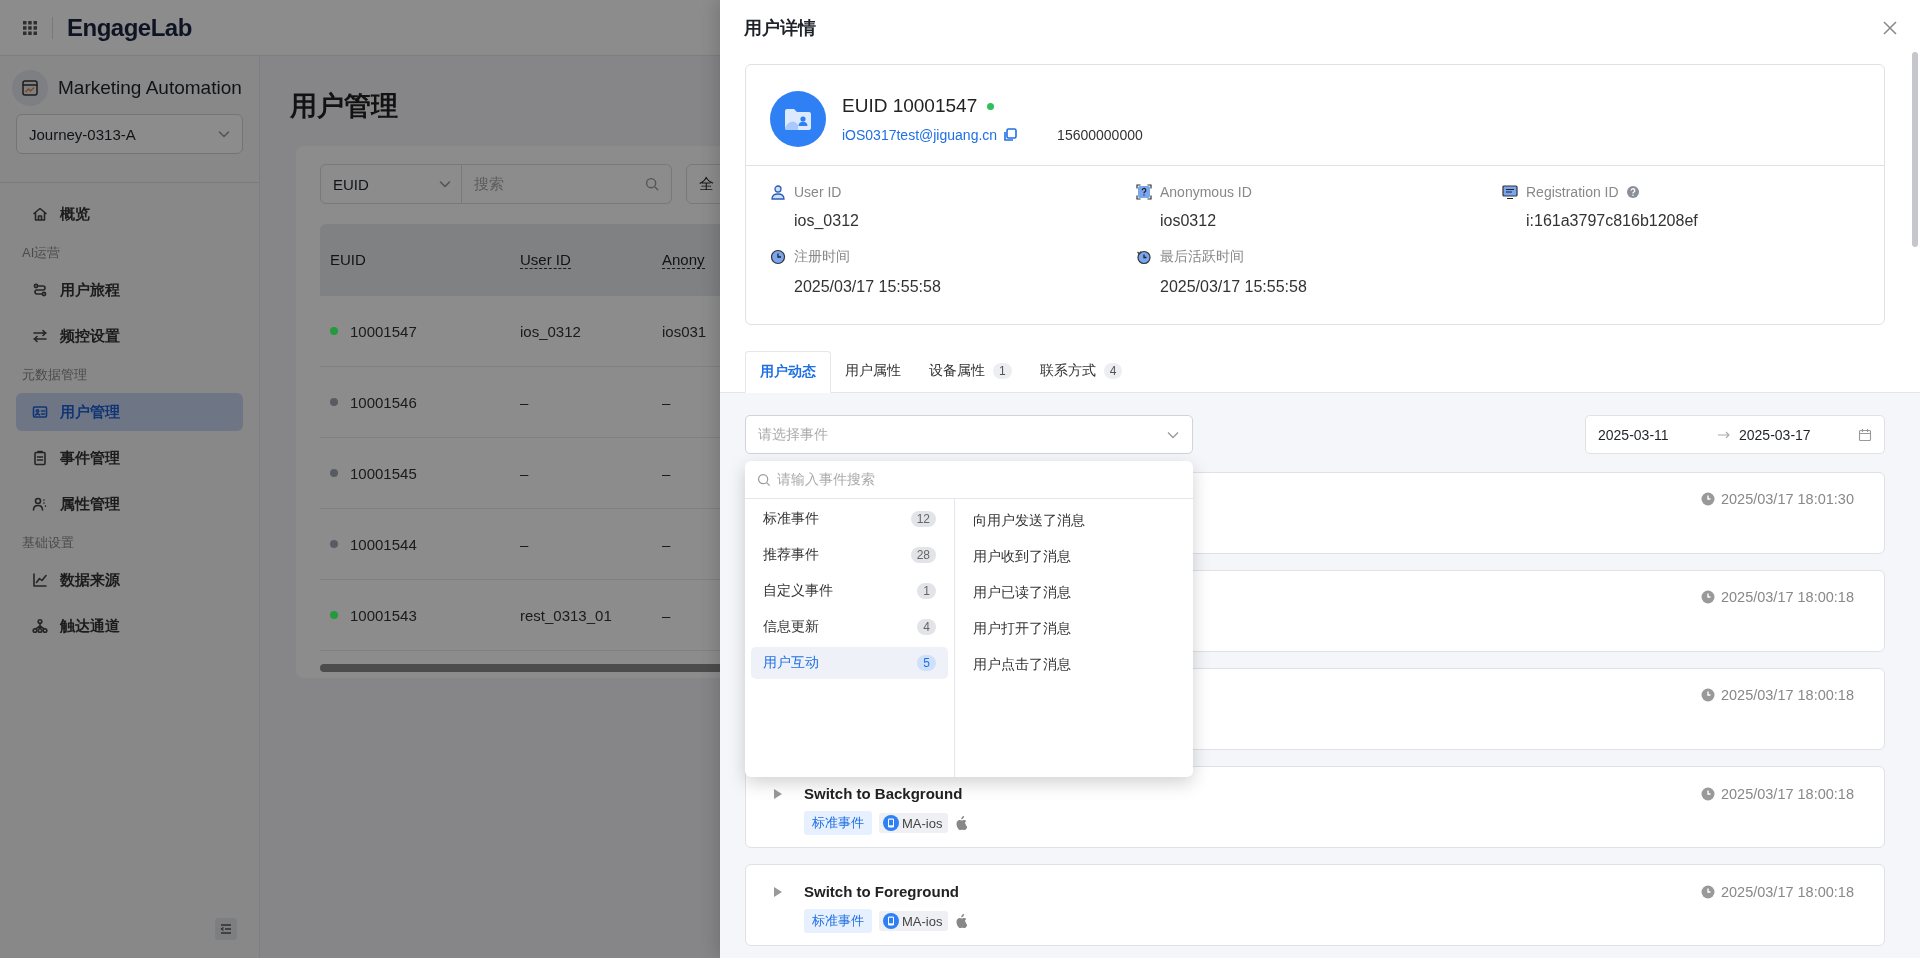 The image size is (1920, 958). I want to click on start-date: 2025-03-11, so click(1634, 434).